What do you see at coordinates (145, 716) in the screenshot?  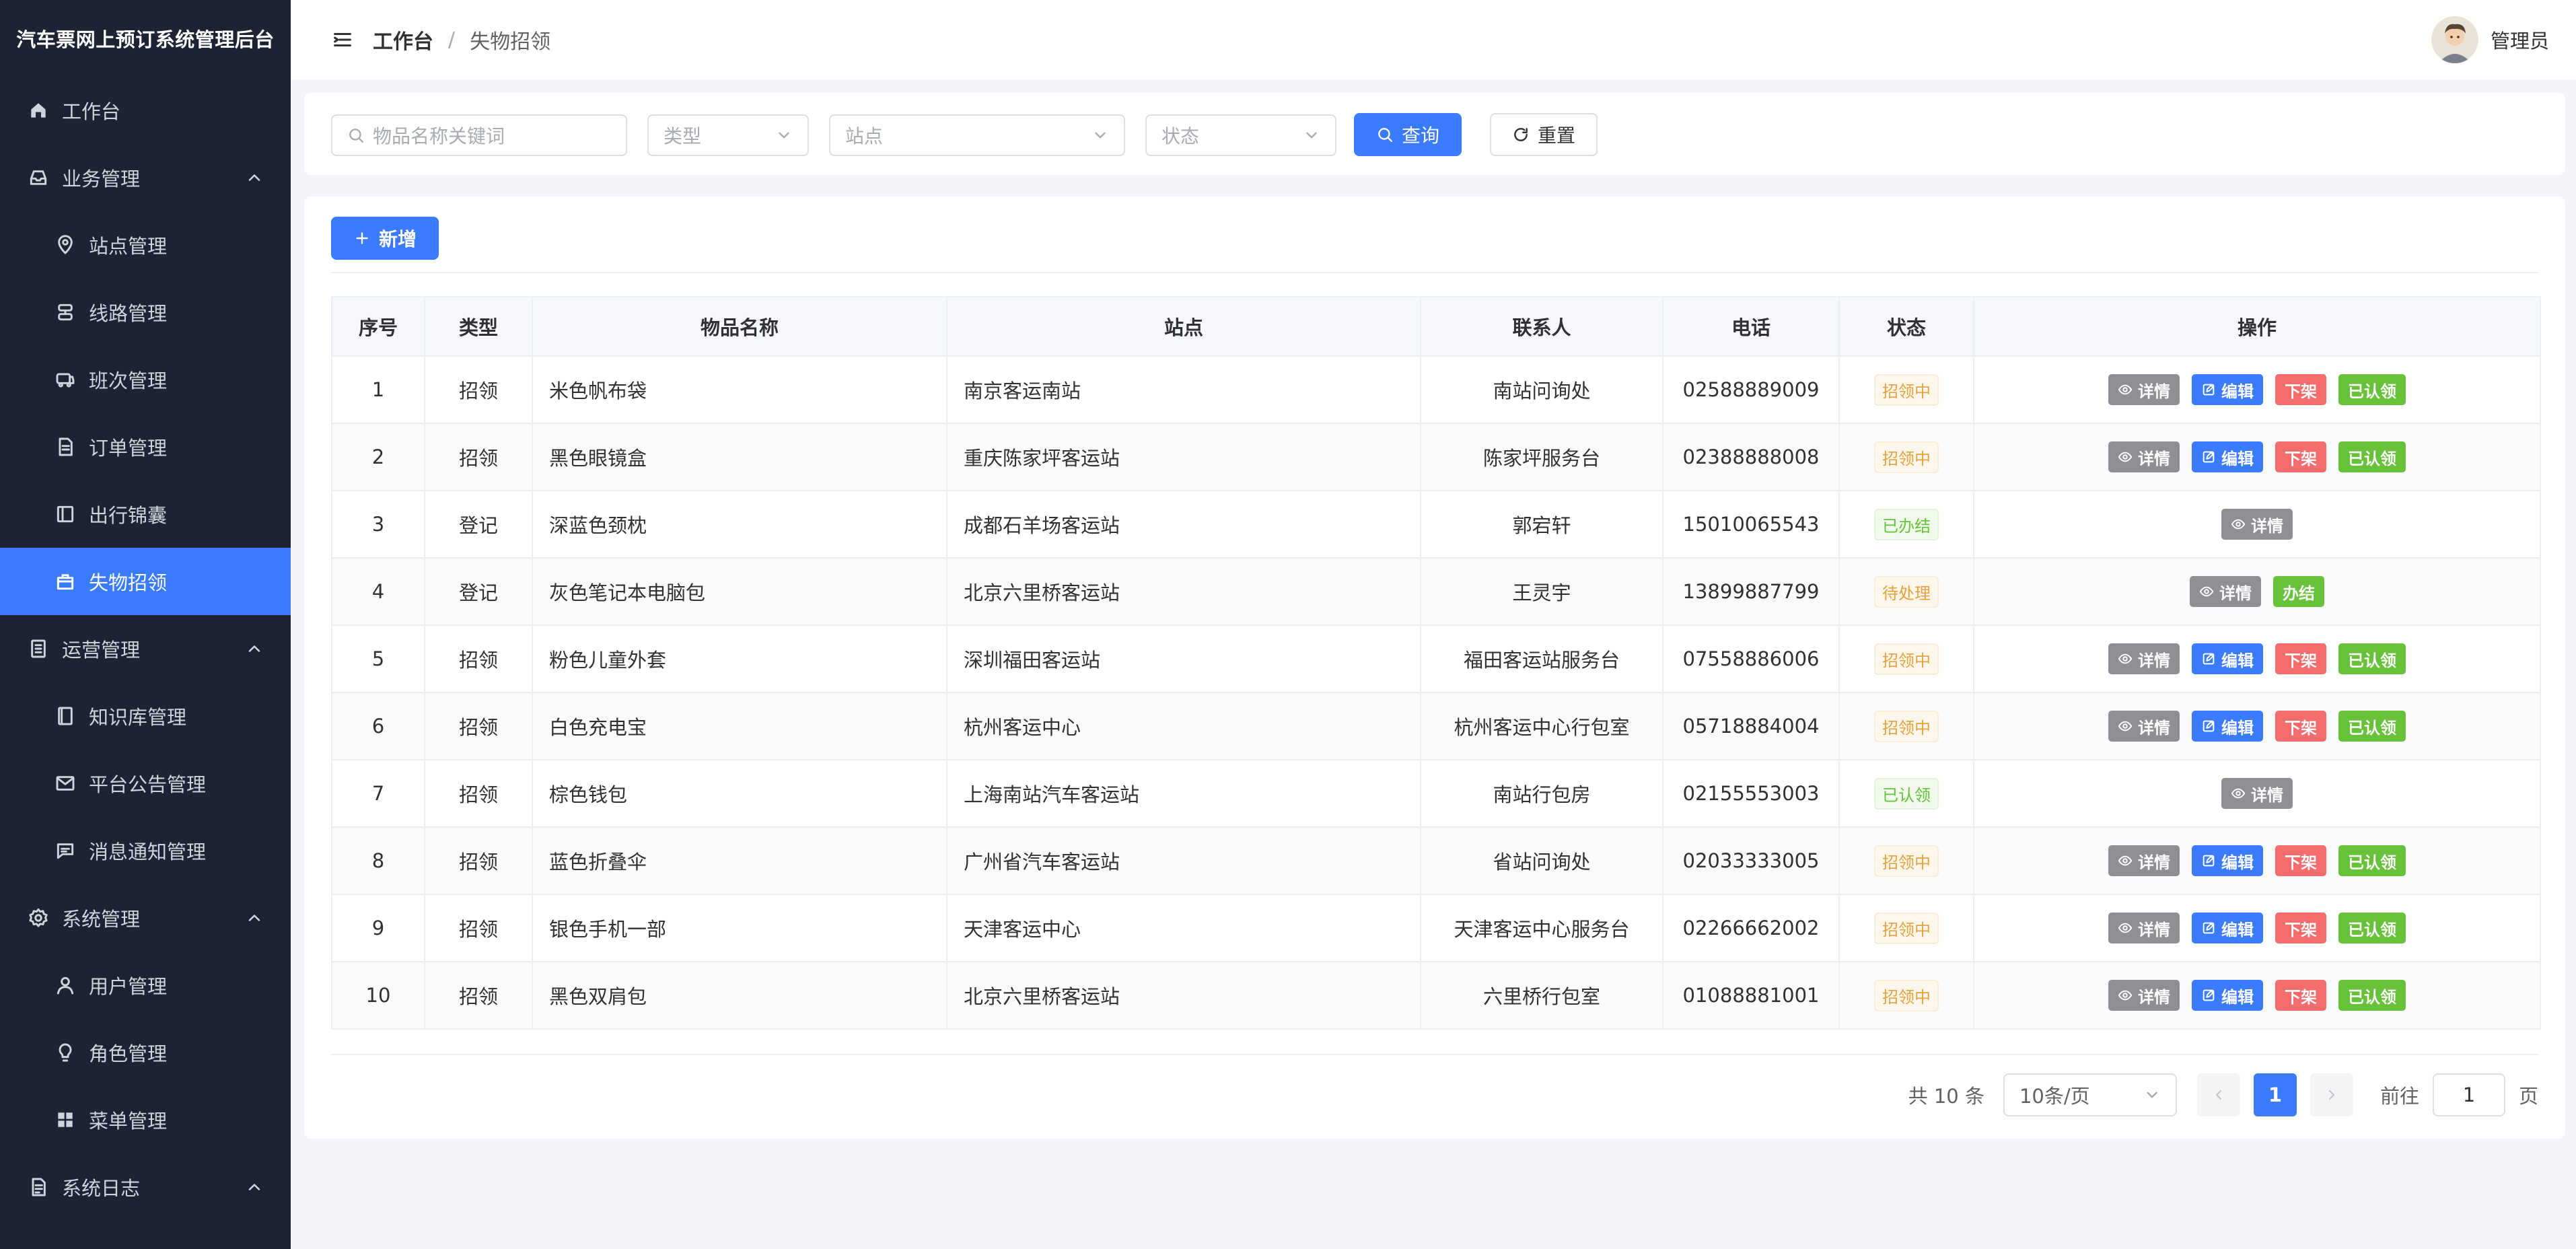 I see `sidebar-item: 知识库管理` at bounding box center [145, 716].